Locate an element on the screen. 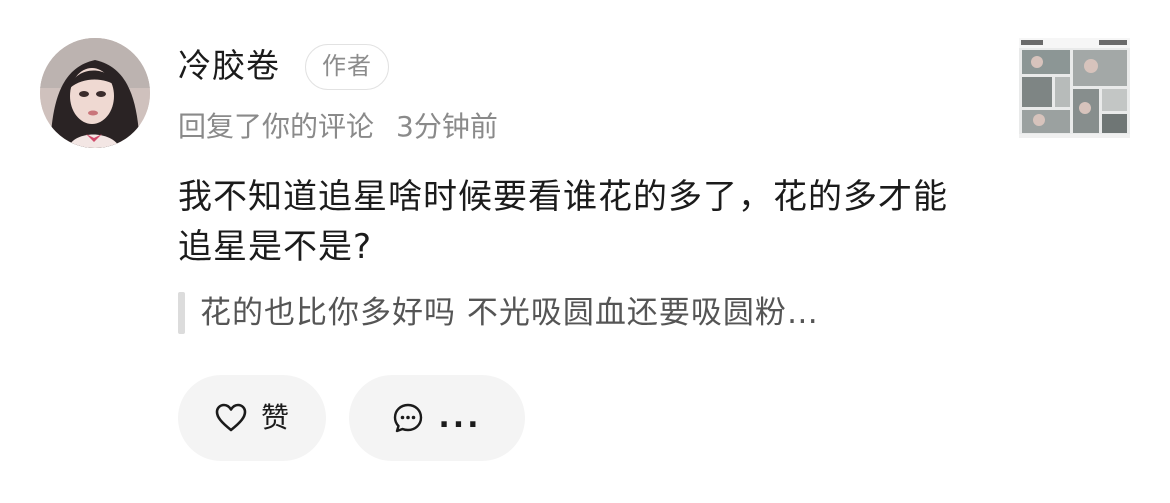  like-button: 赞 is located at coordinates (252, 418).